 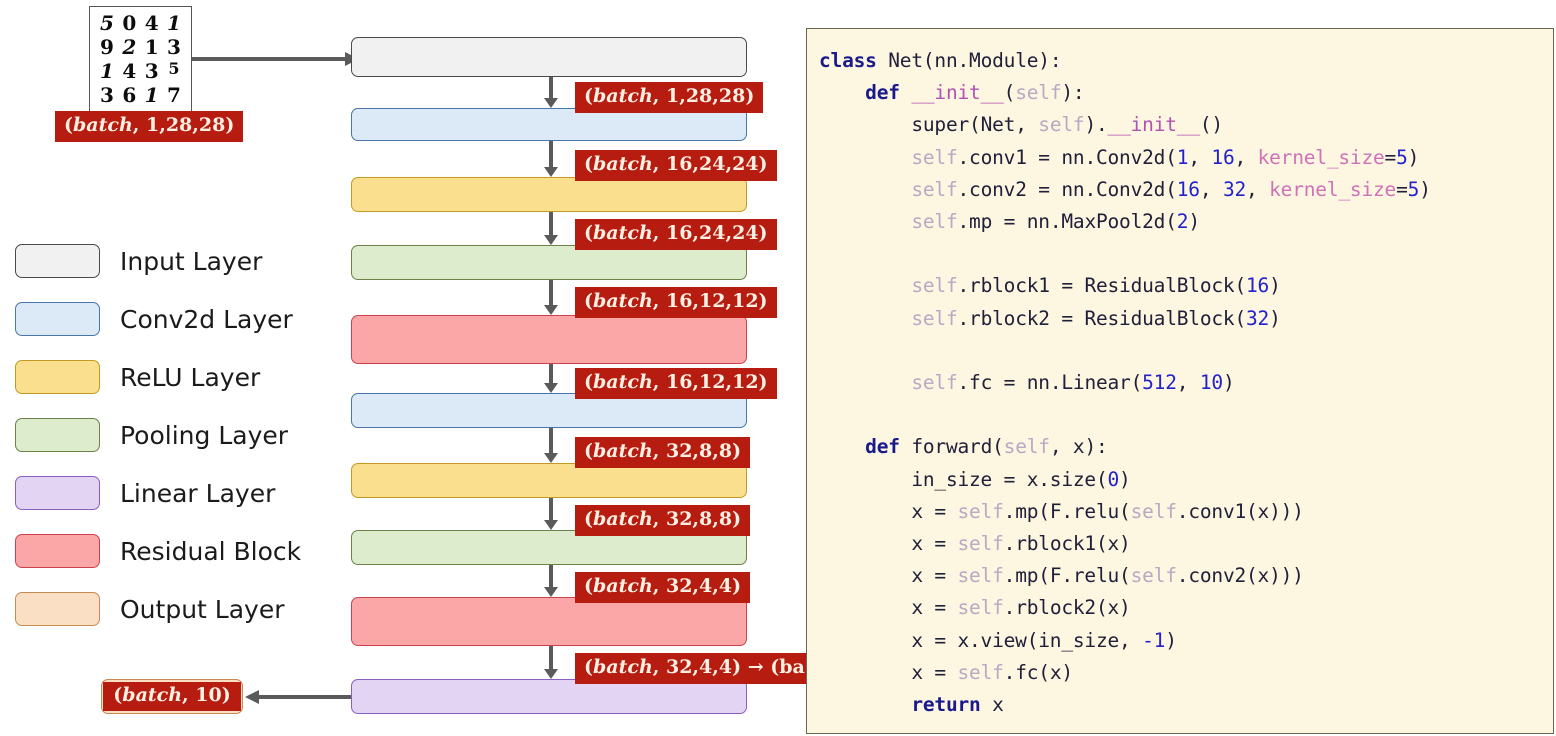 I want to click on input-arrow, so click(x=272, y=59).